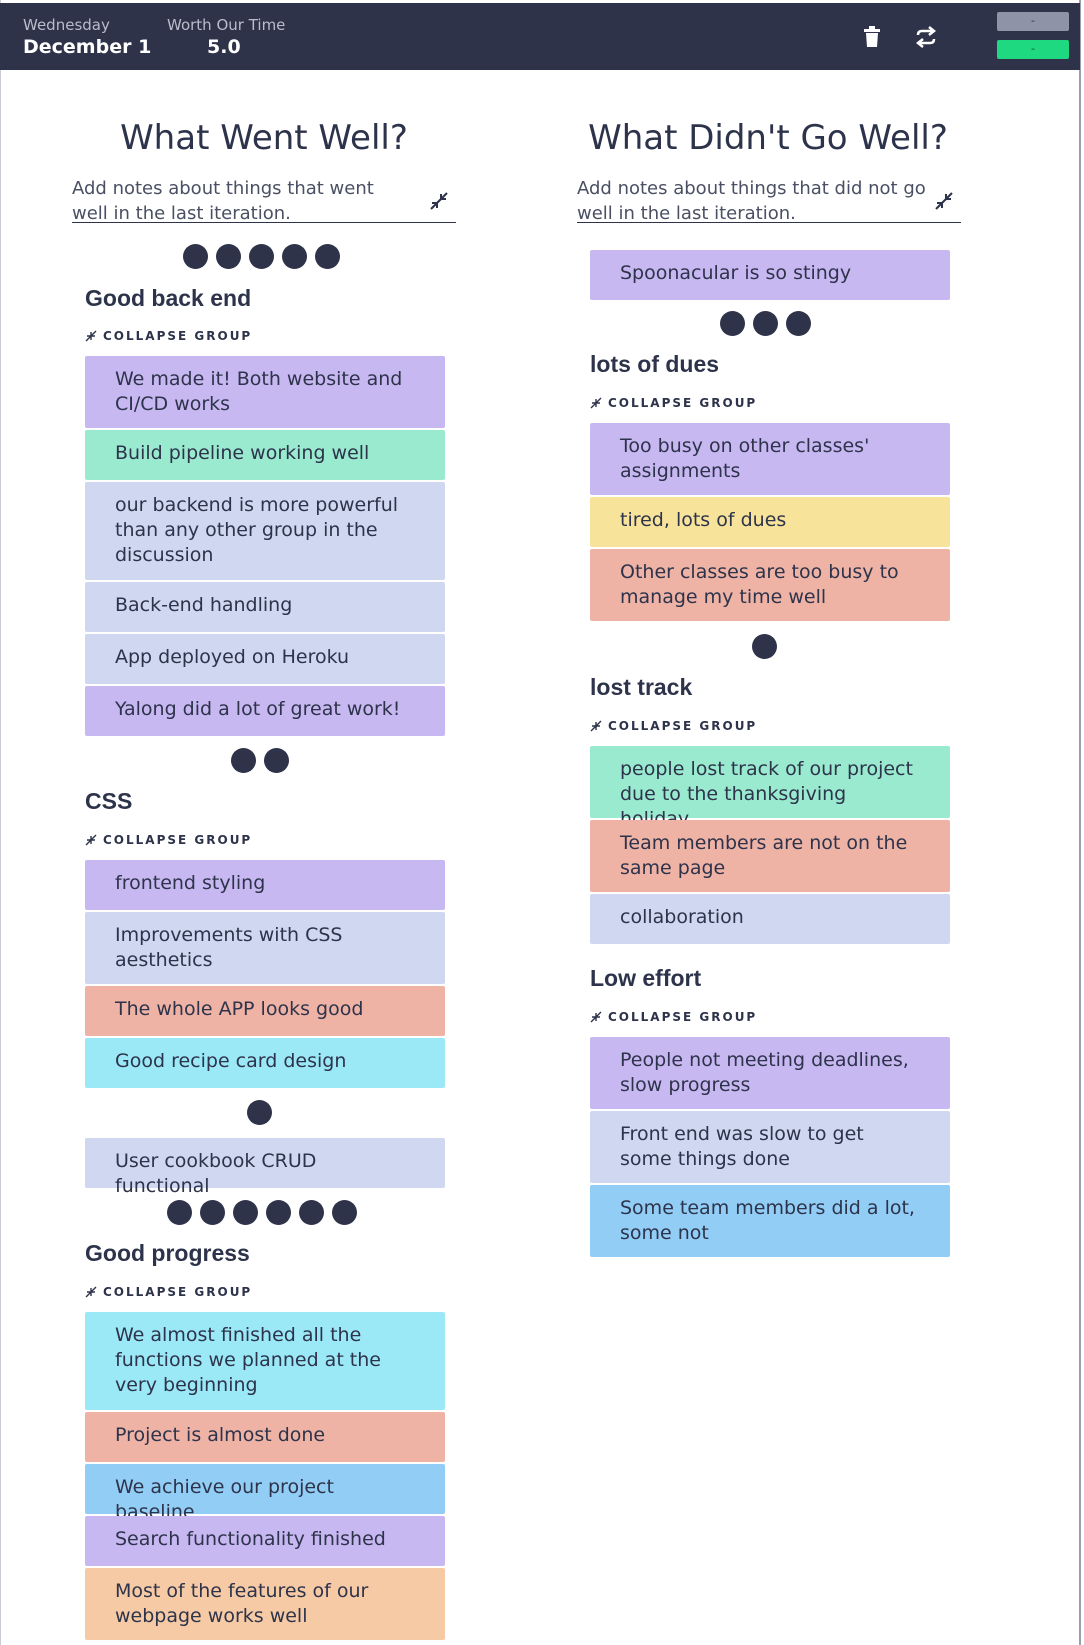 The image size is (1084, 1645). What do you see at coordinates (66, 25) in the screenshot?
I see `day-label: Wednesday` at bounding box center [66, 25].